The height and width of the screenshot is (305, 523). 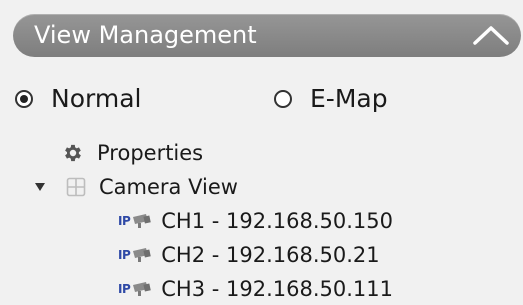 I want to click on channel-label: CH3 - 192.168.50.111, so click(x=277, y=289).